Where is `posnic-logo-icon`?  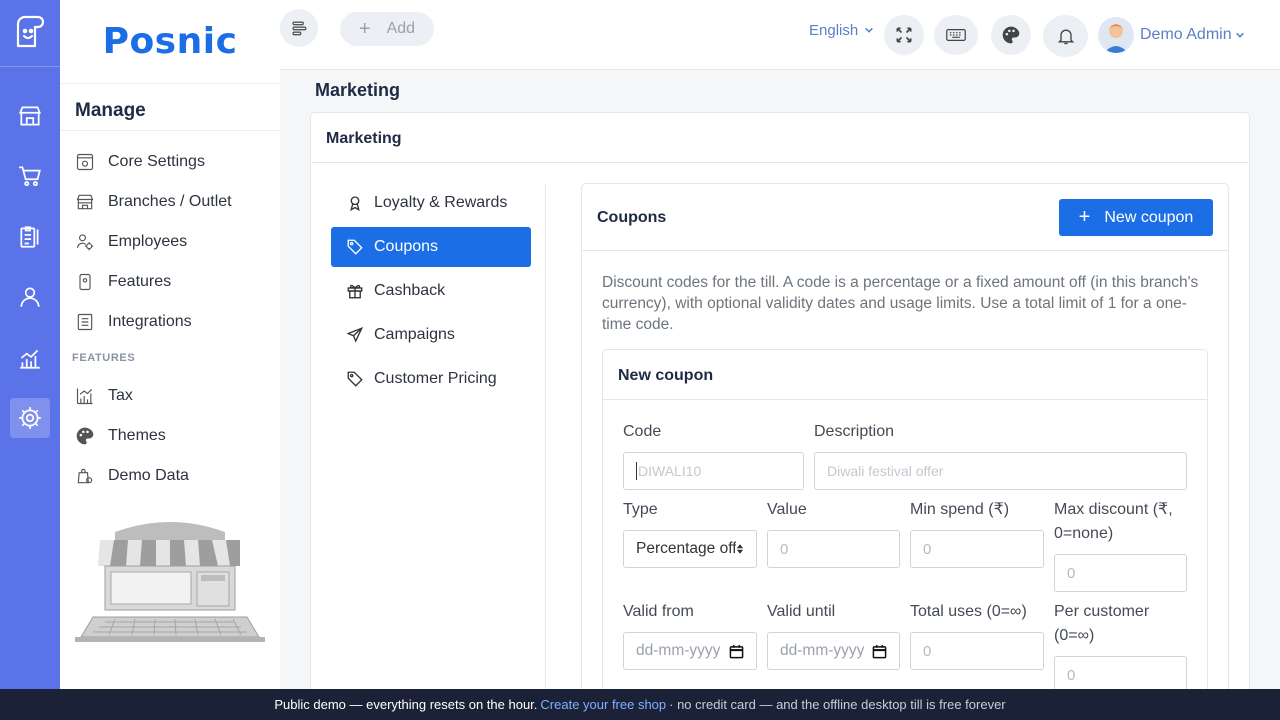
posnic-logo-icon is located at coordinates (30, 32).